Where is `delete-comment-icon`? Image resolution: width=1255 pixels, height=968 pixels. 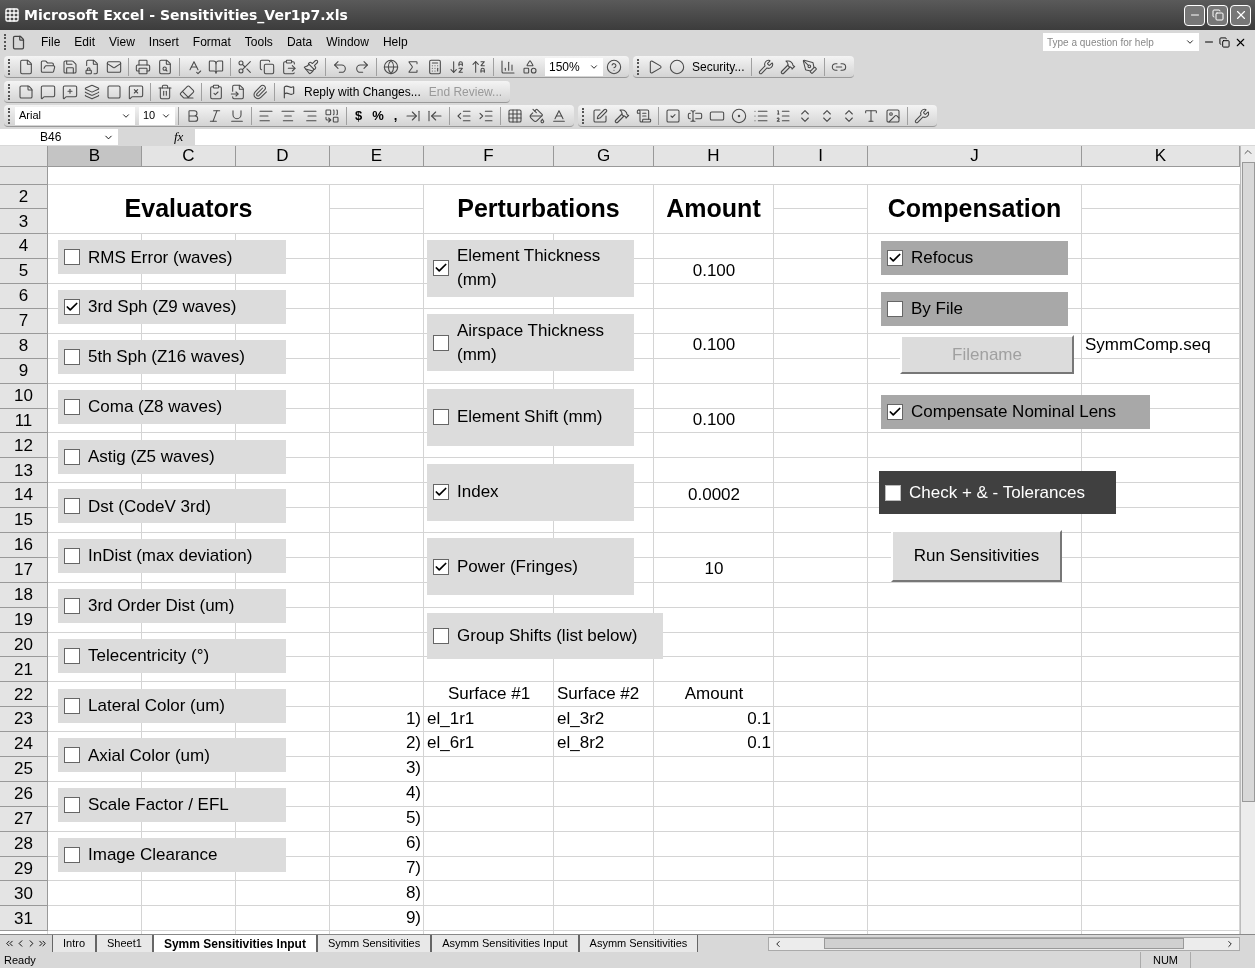 delete-comment-icon is located at coordinates (136, 91).